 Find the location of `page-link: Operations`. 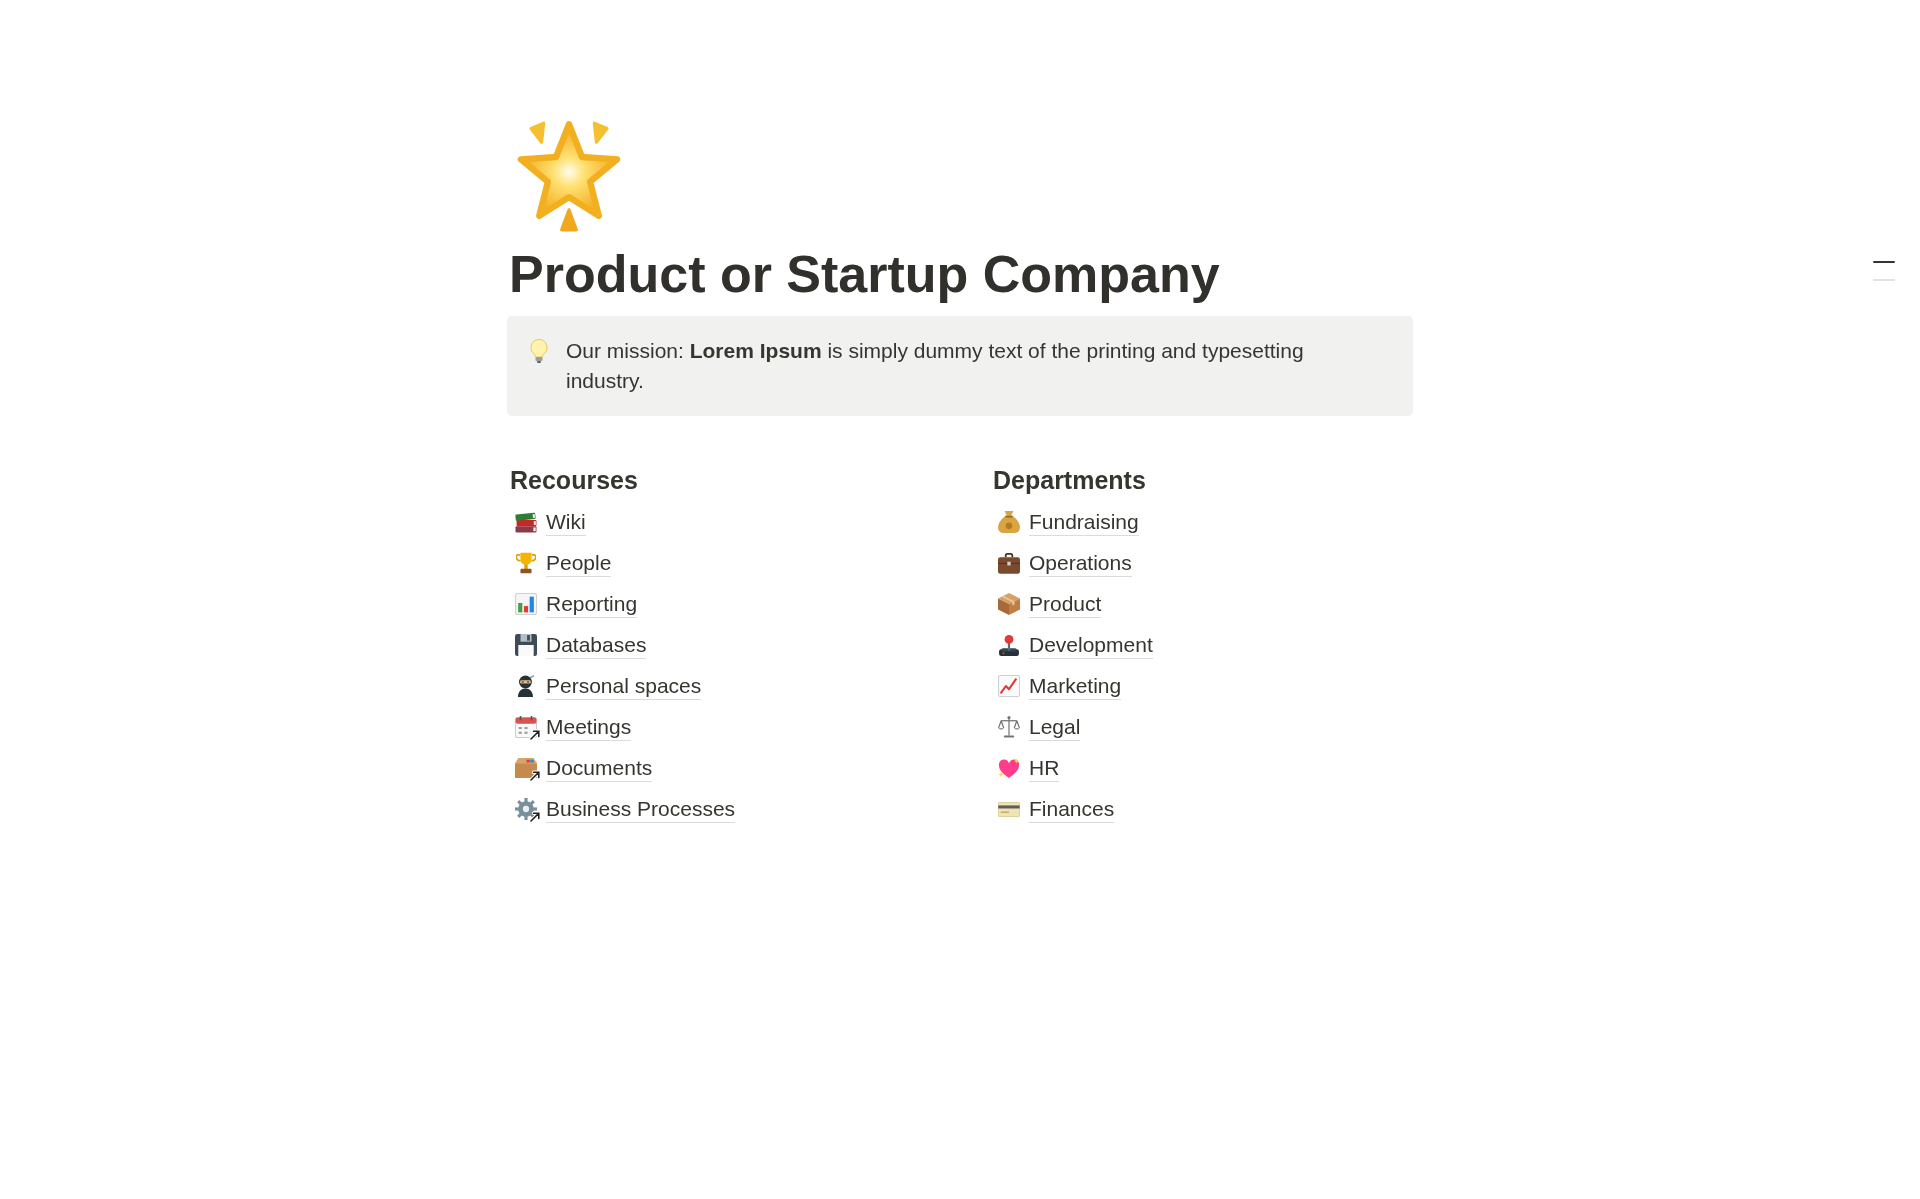

page-link: Operations is located at coordinates (1080, 563).